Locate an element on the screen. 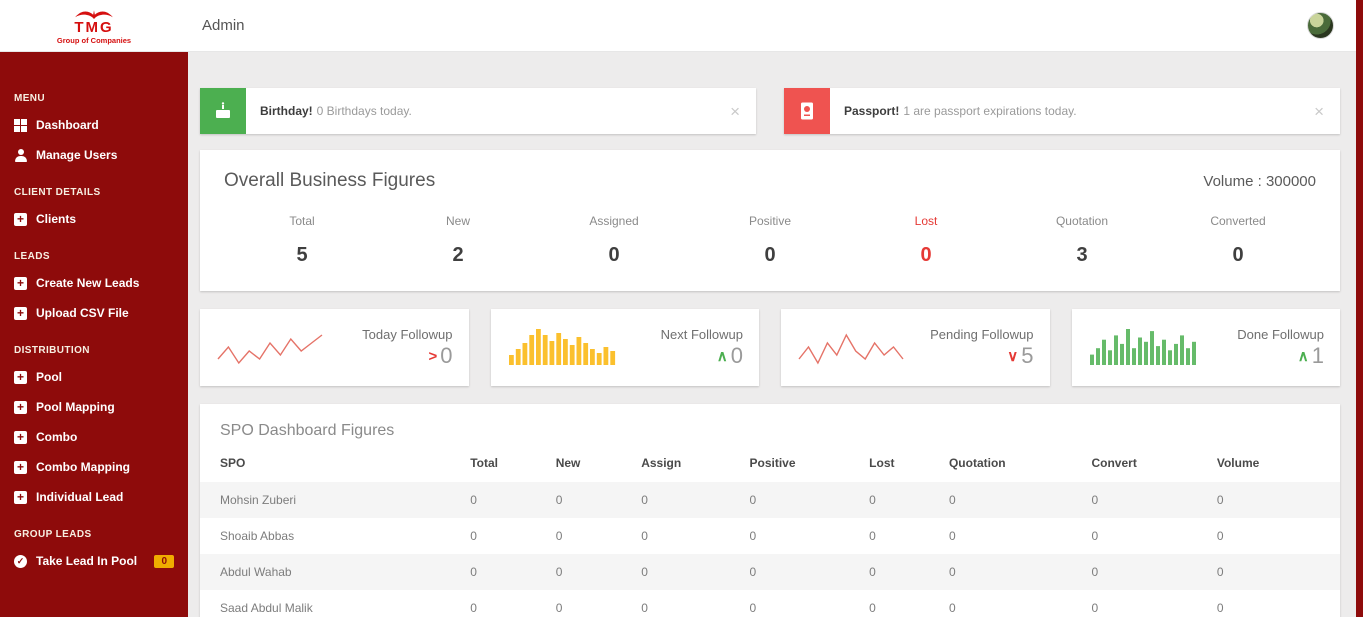 The width and height of the screenshot is (1363, 617). metric-label: Total is located at coordinates (302, 221).